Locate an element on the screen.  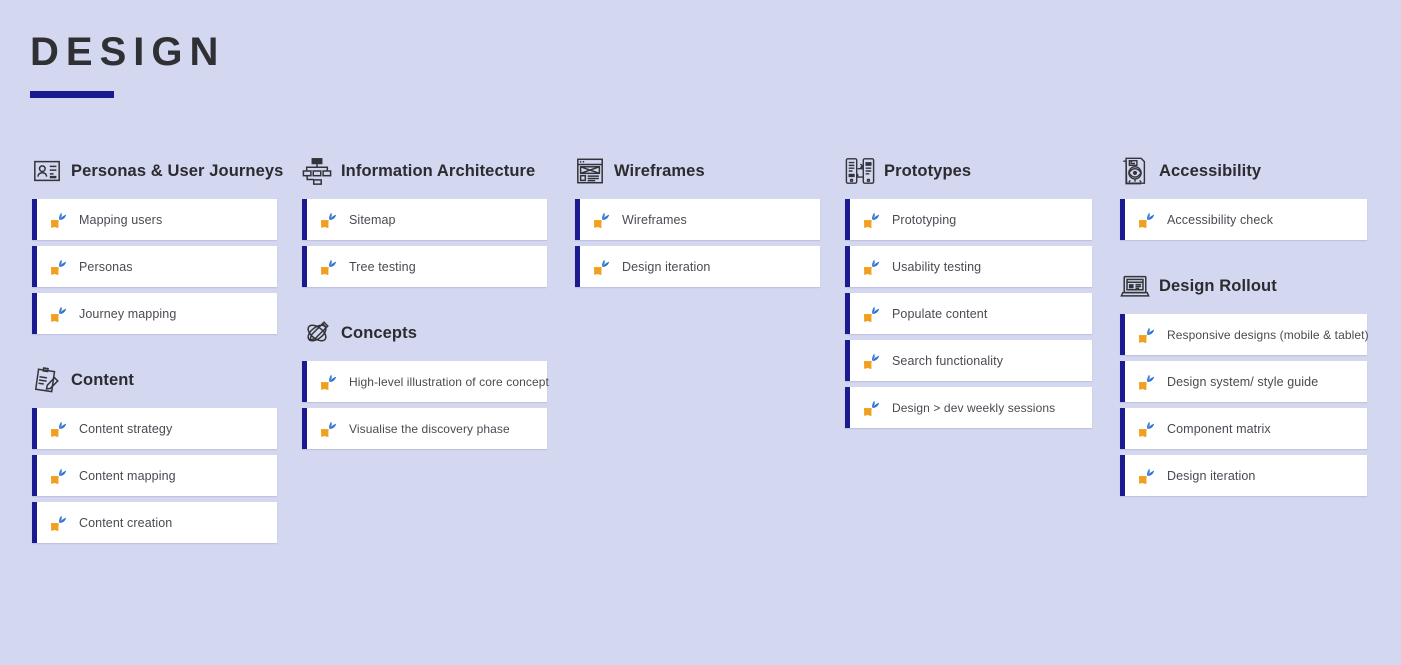
task-card-label: High-level illustration of core concept is located at coordinates (449, 381).